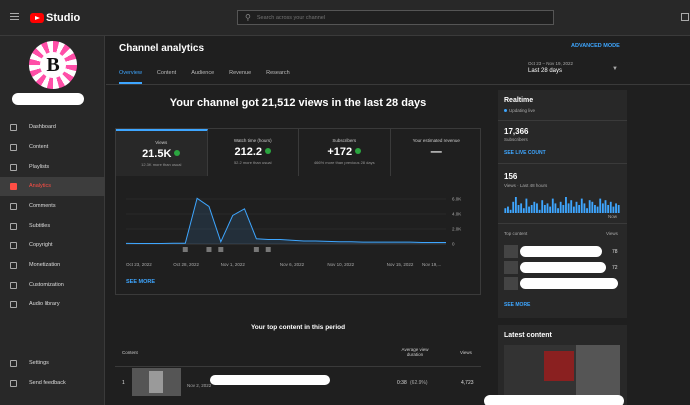 This screenshot has width=690, height=405. What do you see at coordinates (123, 383) in the screenshot?
I see `row-rank: 1` at bounding box center [123, 383].